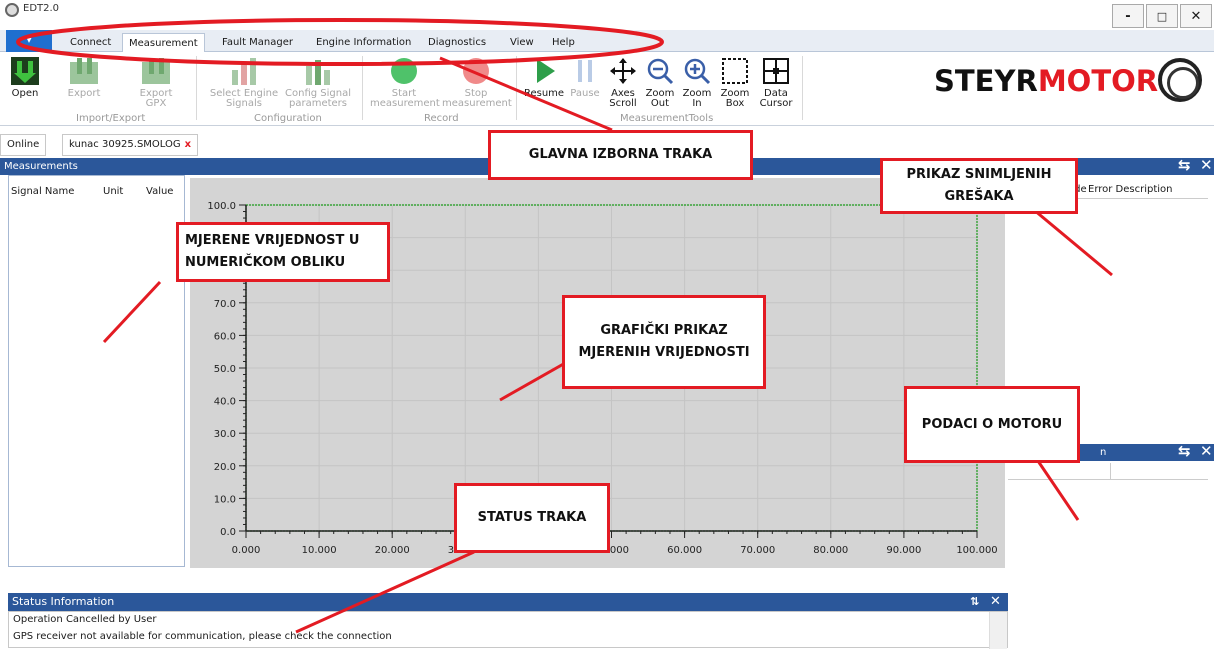 The width and height of the screenshot is (1214, 649). Describe the element at coordinates (546, 71) in the screenshot. I see `play-icon` at that location.